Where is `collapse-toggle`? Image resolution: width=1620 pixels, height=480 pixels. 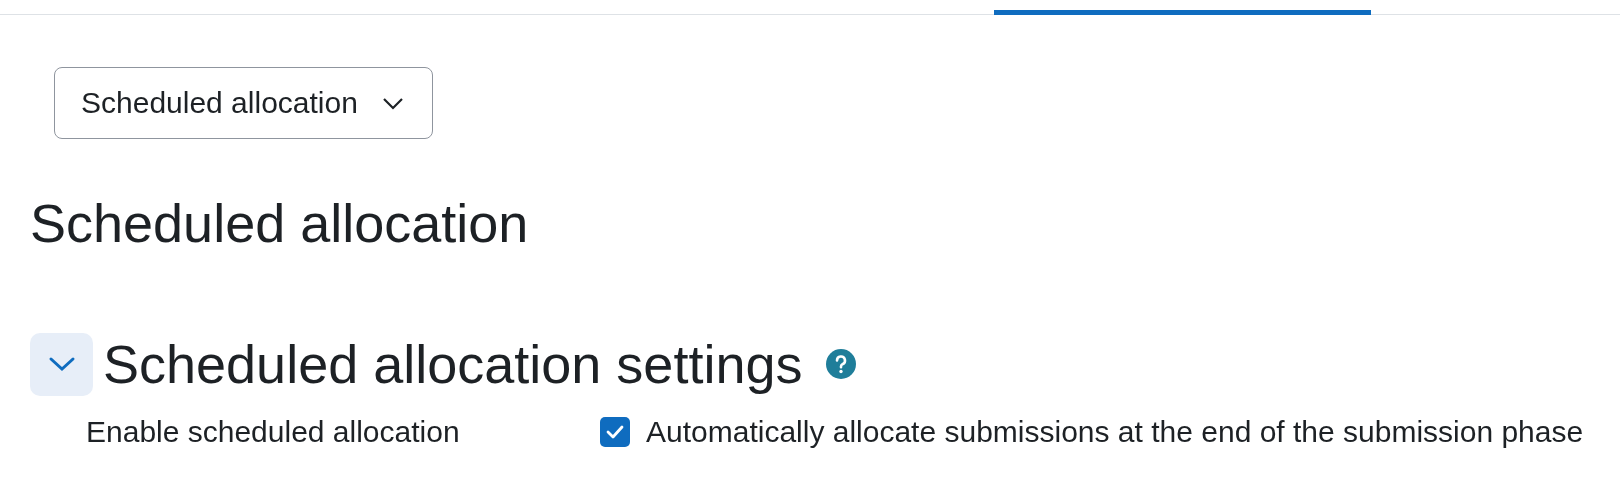 collapse-toggle is located at coordinates (61, 364).